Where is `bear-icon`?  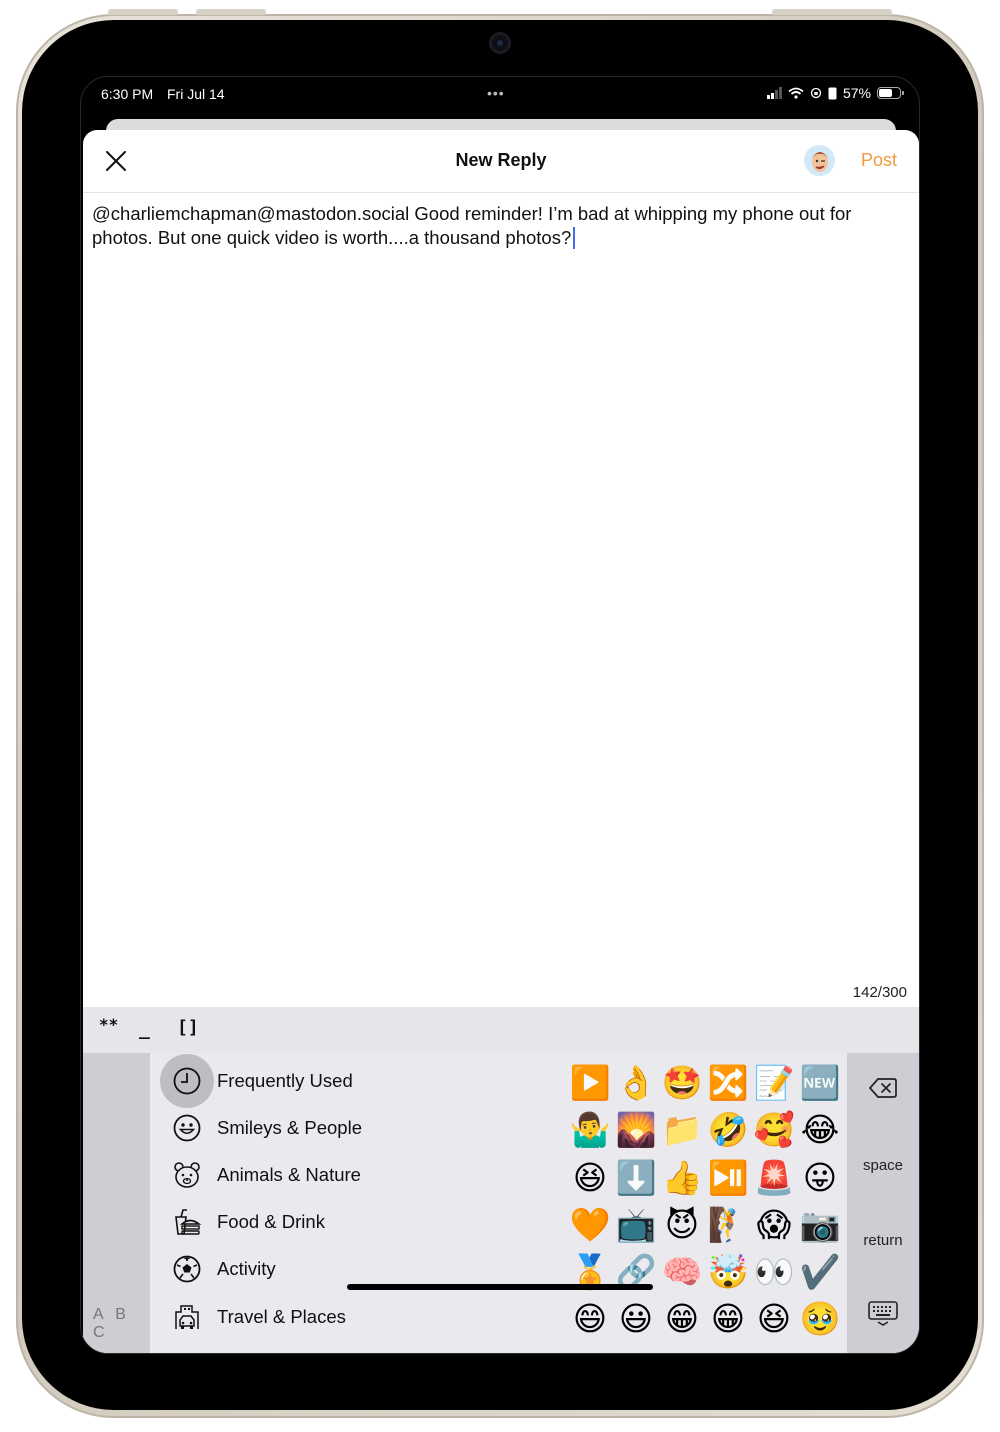
bear-icon is located at coordinates (187, 1175).